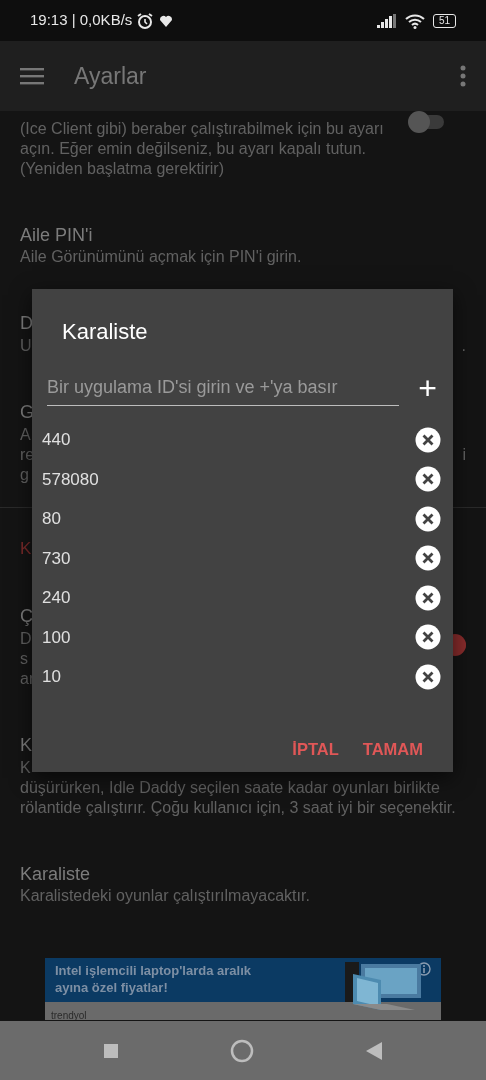 This screenshot has height=1080, width=486. I want to click on setting-description: i, so click(464, 455).